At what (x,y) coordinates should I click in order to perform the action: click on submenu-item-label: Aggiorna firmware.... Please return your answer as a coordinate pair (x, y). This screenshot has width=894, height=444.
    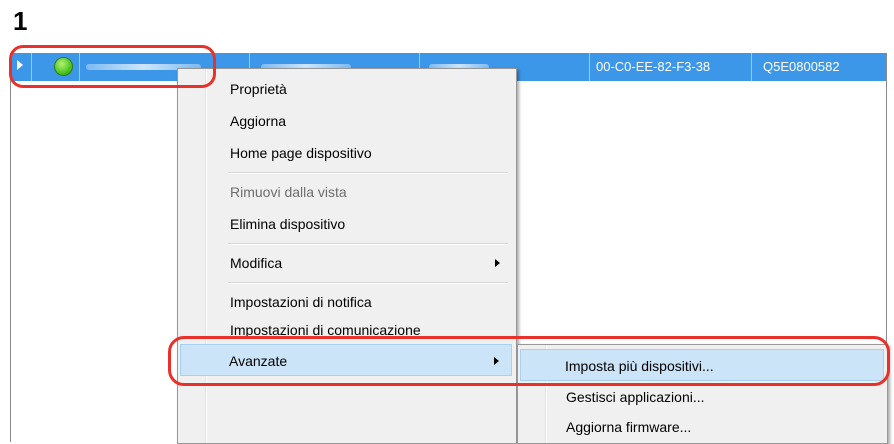
    Looking at the image, I should click on (629, 427).